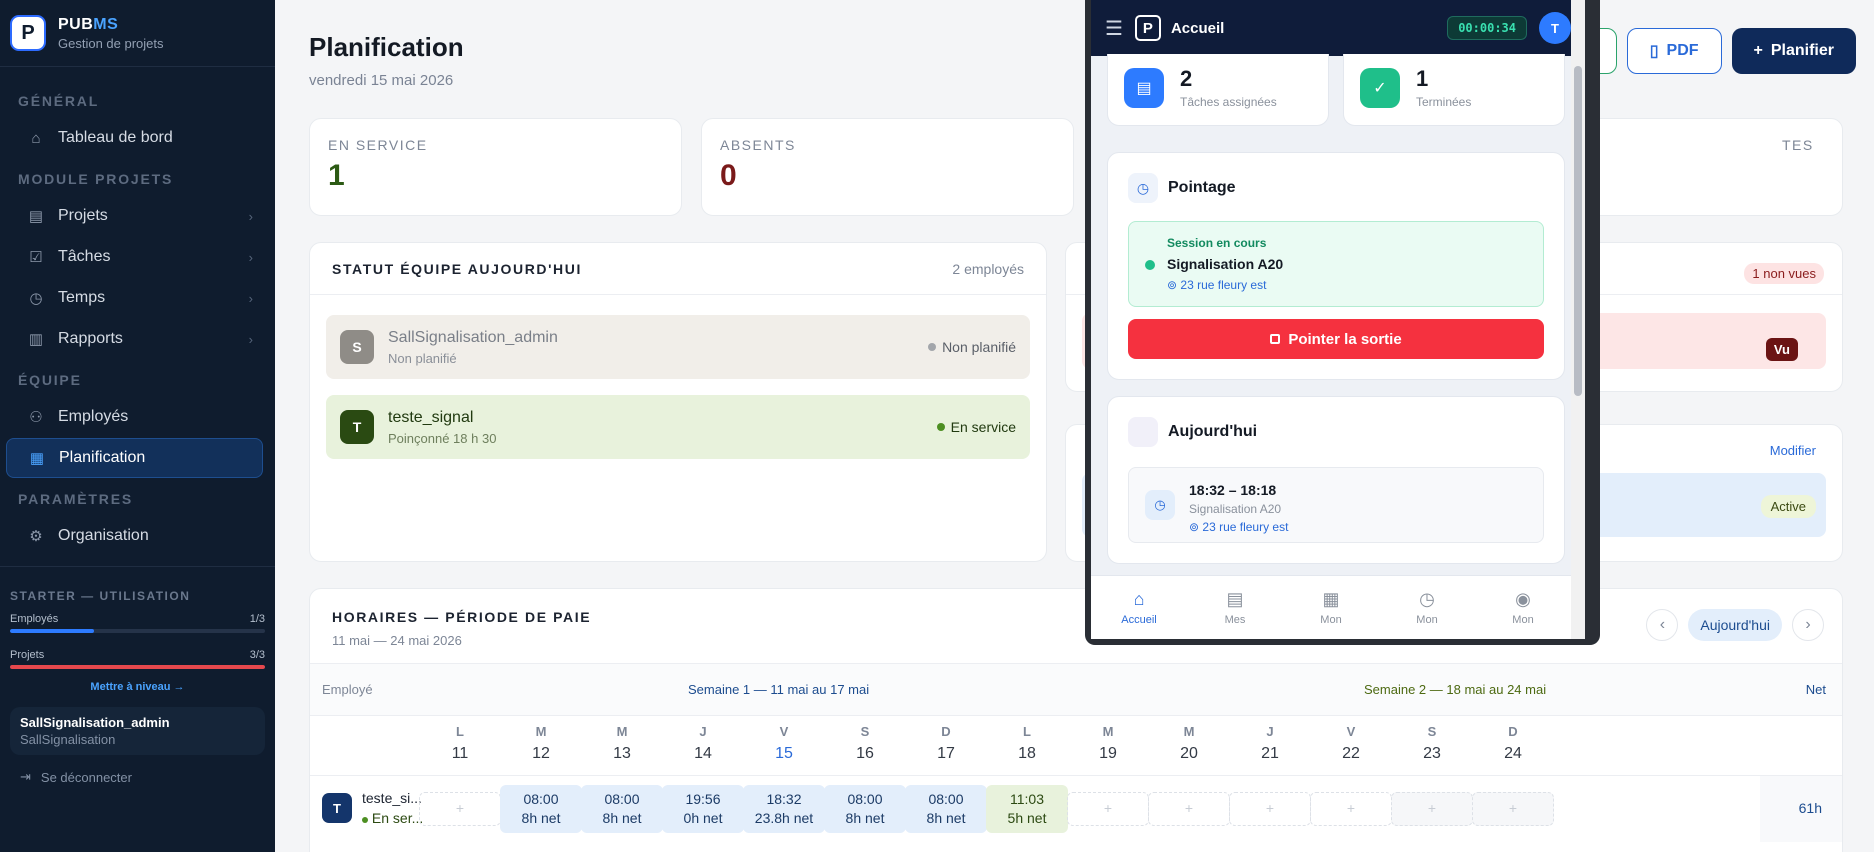  What do you see at coordinates (96, 179) in the screenshot?
I see `section-projects: MODULE PROJETS` at bounding box center [96, 179].